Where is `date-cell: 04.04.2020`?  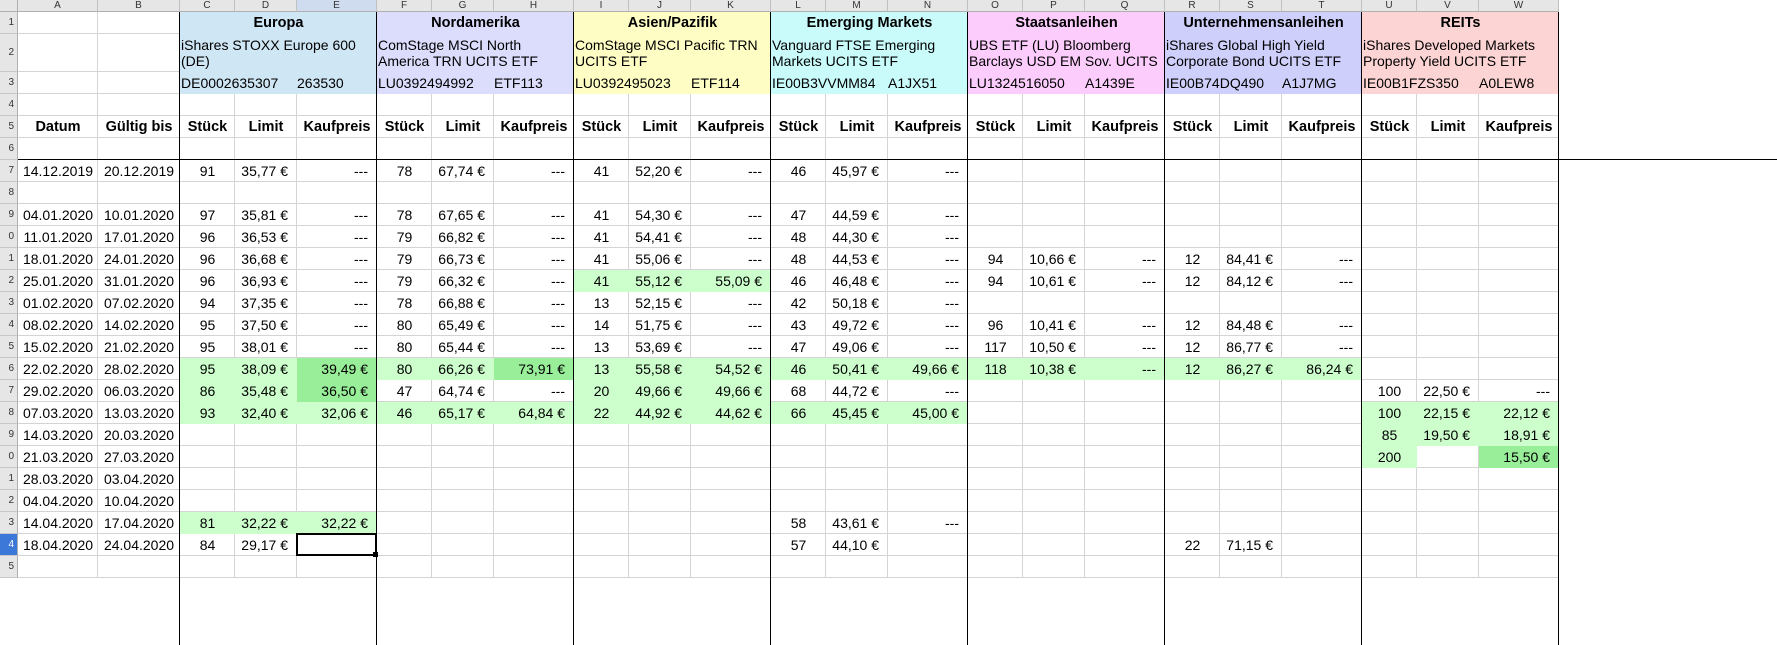 date-cell: 04.04.2020 is located at coordinates (58, 501).